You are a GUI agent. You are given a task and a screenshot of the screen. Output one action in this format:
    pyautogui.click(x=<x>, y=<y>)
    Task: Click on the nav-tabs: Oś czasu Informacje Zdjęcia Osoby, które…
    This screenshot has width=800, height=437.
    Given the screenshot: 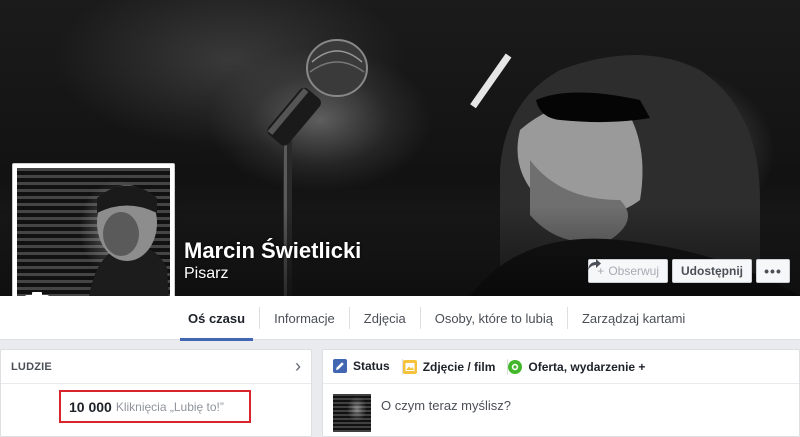 What is the action you would take?
    pyautogui.click(x=436, y=318)
    